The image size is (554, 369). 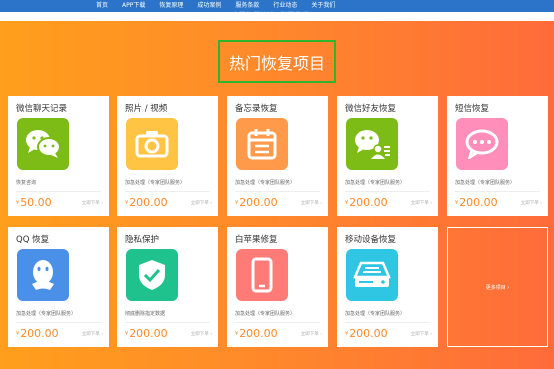 What do you see at coordinates (42, 109) in the screenshot?
I see `card-title: 微信聊天记录` at bounding box center [42, 109].